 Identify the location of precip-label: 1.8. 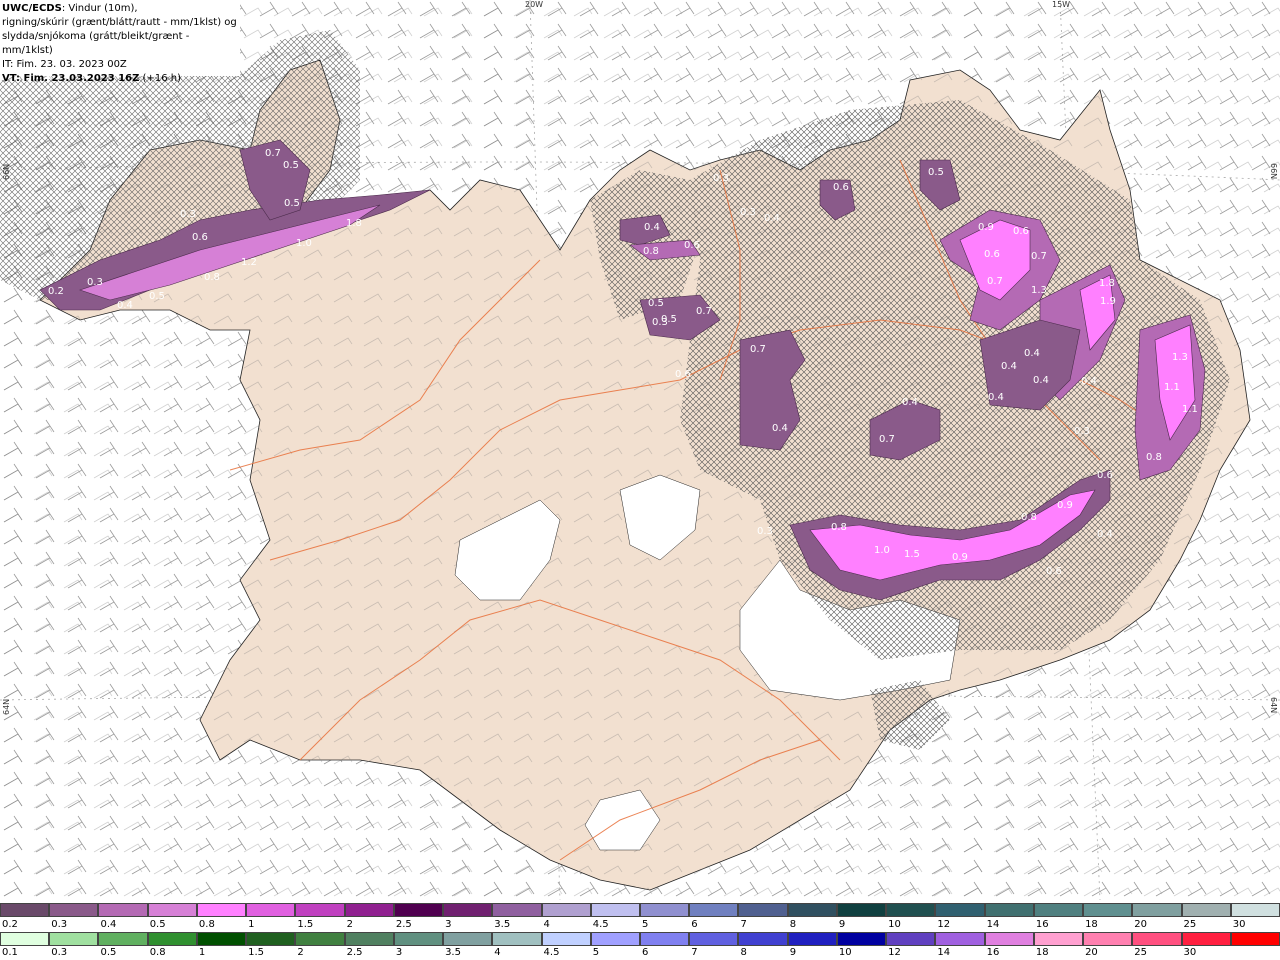
(1107, 283).